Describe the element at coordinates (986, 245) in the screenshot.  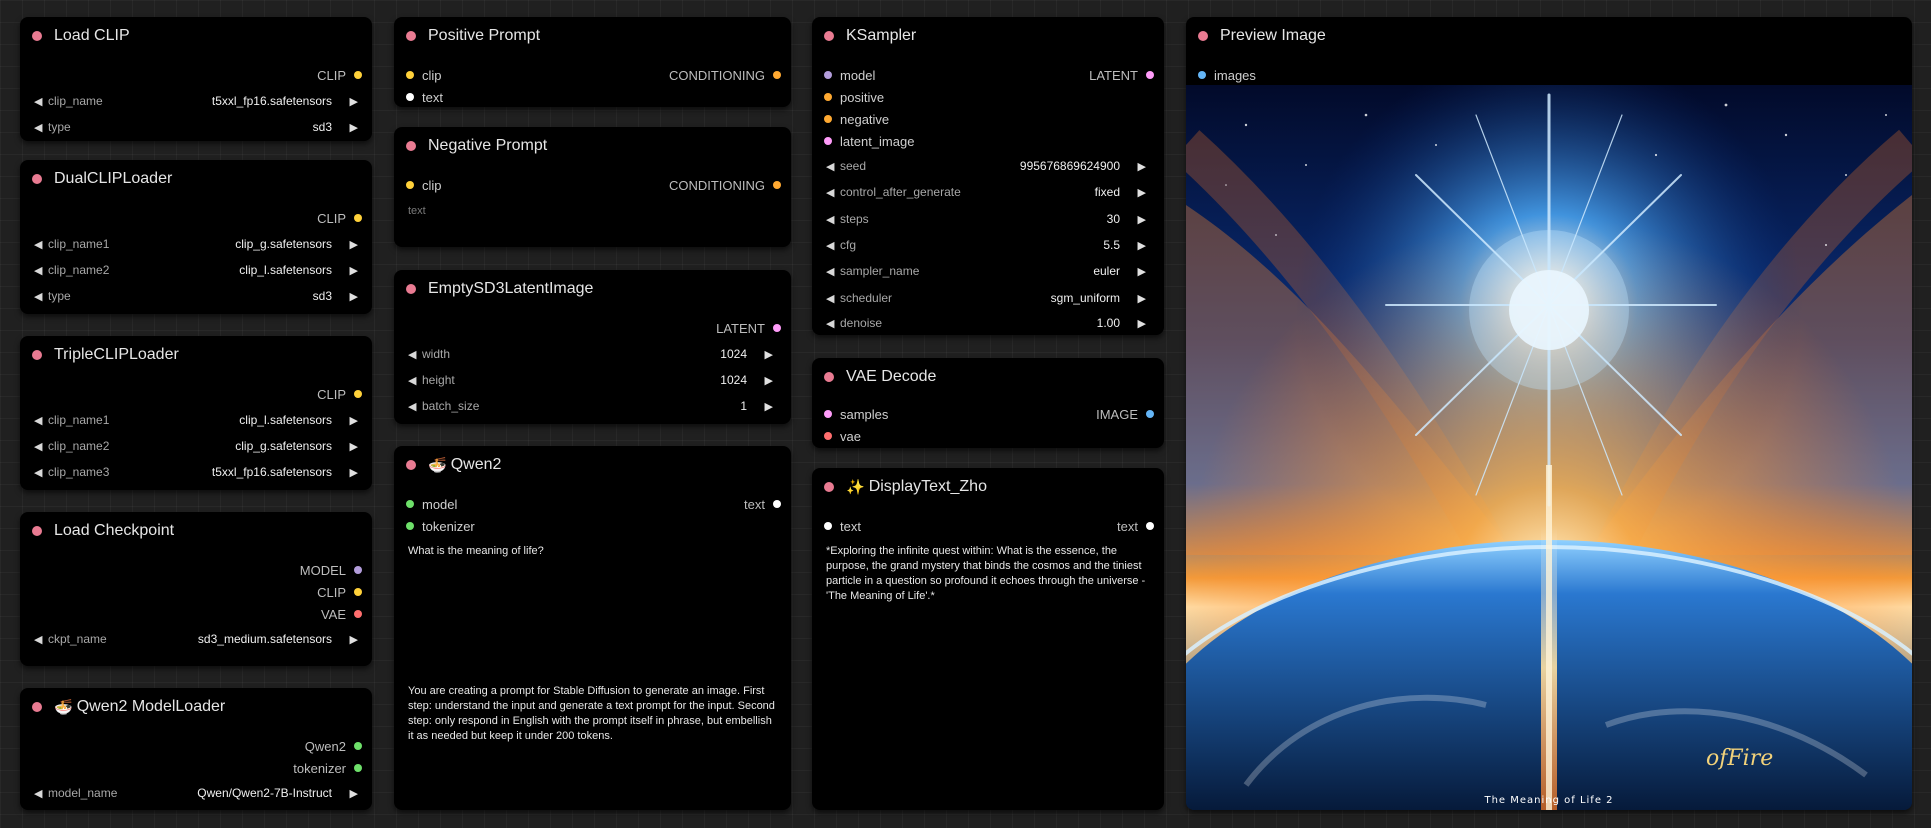
I see `widget-cfg: ◀ cfg 5.5 ▶` at that location.